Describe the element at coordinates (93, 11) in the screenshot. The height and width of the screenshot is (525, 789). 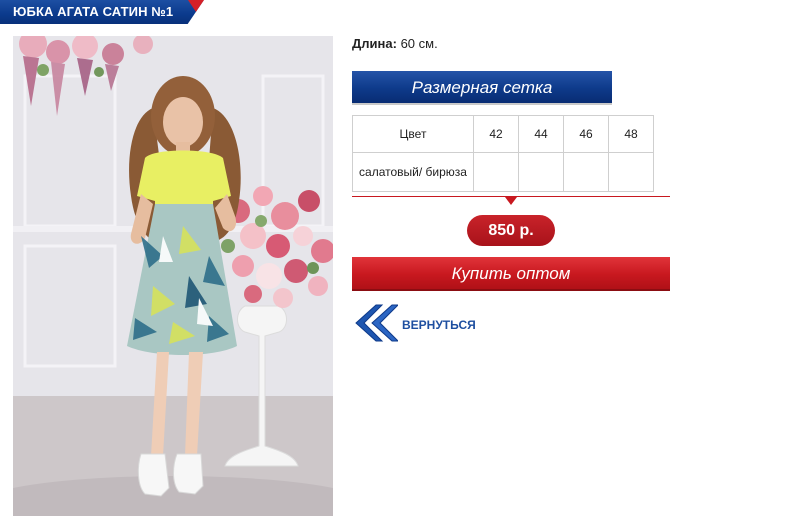
I see `product-title: ЮБКА АГАТА САТИН №1` at that location.